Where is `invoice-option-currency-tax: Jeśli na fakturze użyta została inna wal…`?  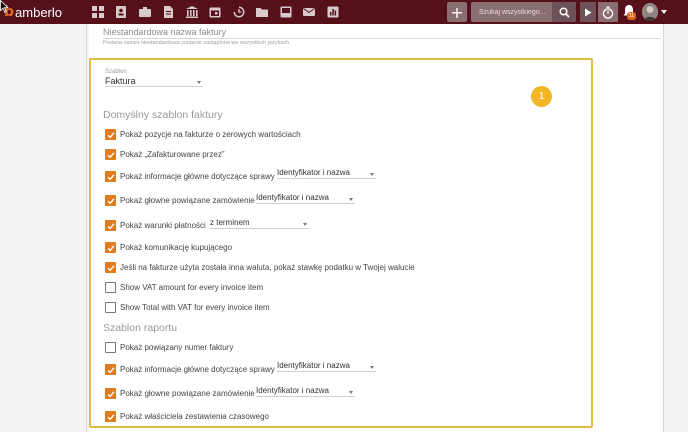
invoice-option-currency-tax: Jeśli na fakturze użyta została inna wal… is located at coordinates (260, 267).